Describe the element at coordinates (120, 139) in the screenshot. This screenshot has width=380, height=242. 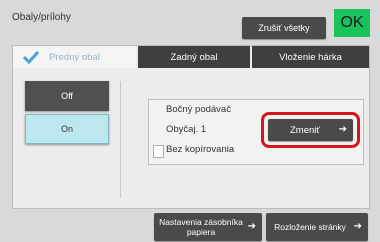
I see `divider` at that location.